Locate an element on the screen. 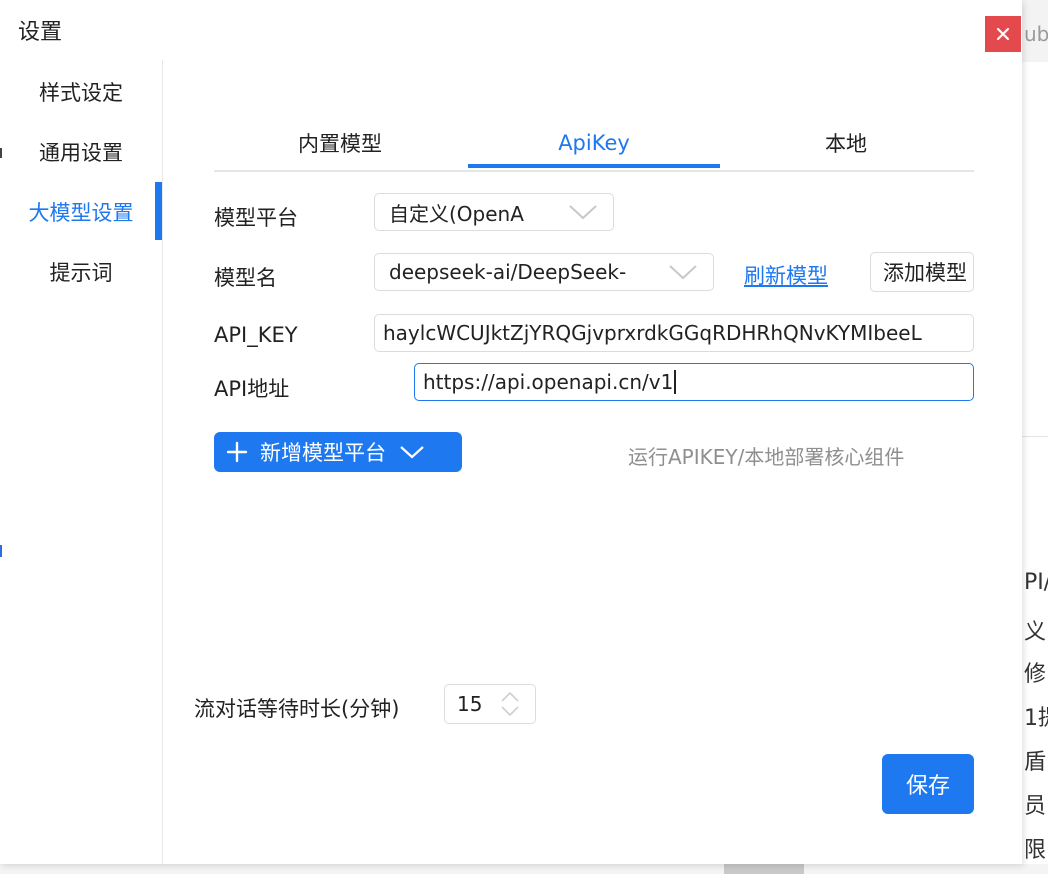  model-select: deepseek-ai/DeepSeek- is located at coordinates (544, 272).